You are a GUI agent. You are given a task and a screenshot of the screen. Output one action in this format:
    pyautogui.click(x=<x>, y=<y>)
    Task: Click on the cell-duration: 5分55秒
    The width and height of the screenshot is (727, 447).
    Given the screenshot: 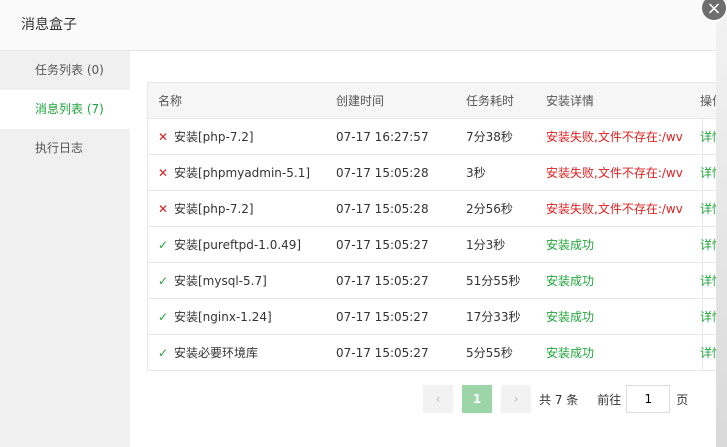 What is the action you would take?
    pyautogui.click(x=496, y=352)
    